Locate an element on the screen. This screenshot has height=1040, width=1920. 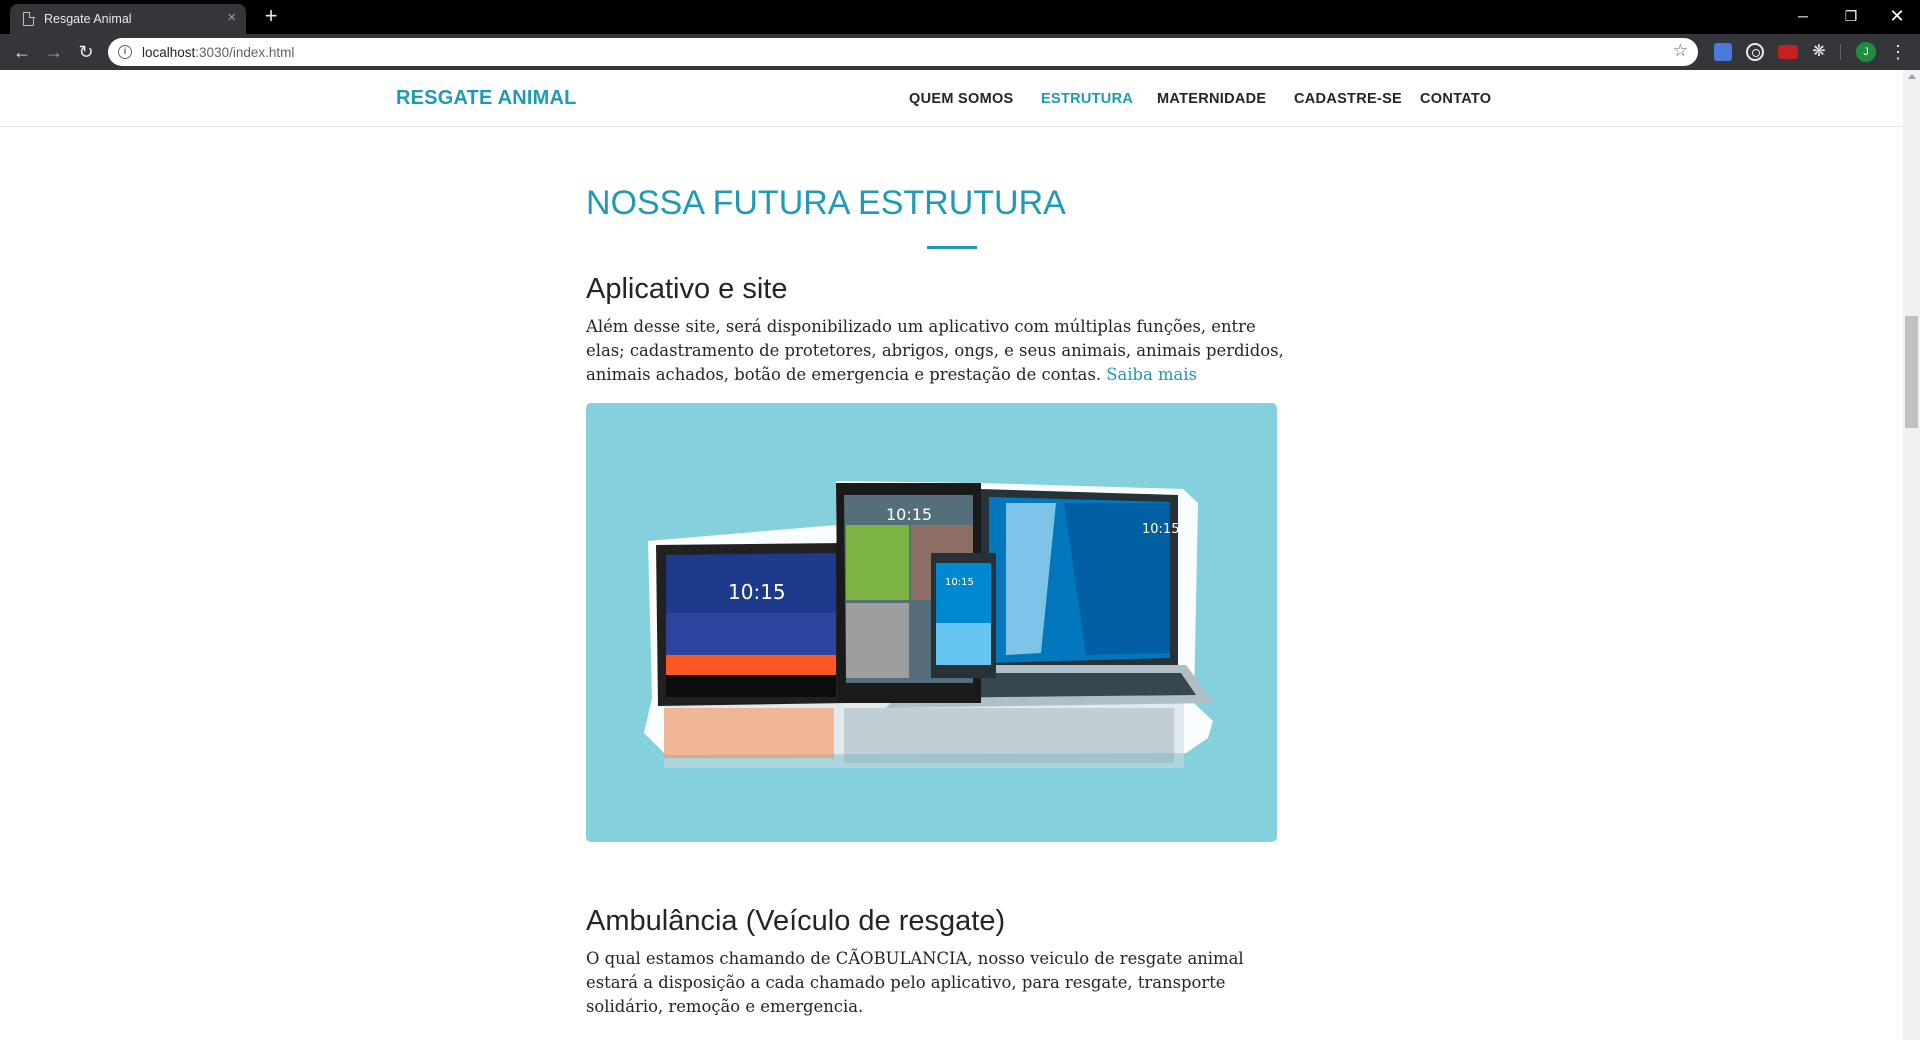
tall-tablet-time: 10:15 is located at coordinates (909, 514).